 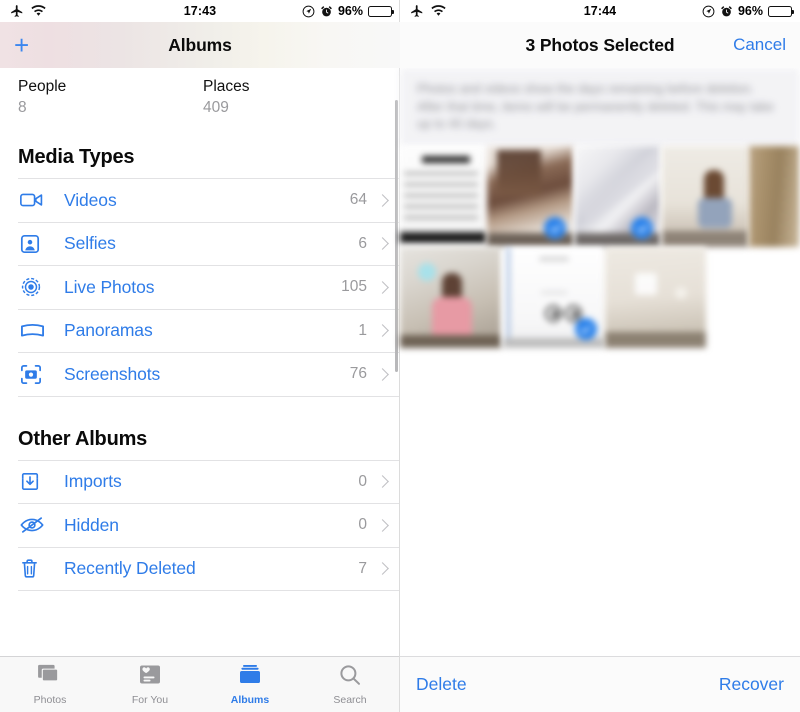 What do you see at coordinates (209, 201) in the screenshot?
I see `album-row-videos: Videos 64` at bounding box center [209, 201].